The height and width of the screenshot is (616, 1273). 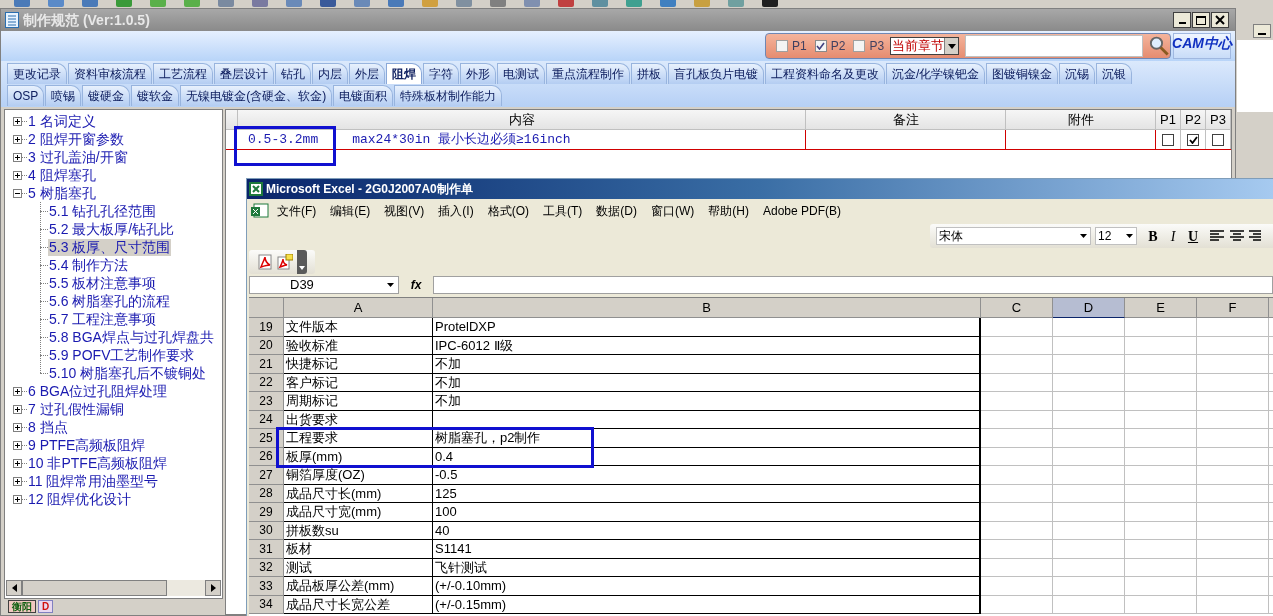 I want to click on menu-item: 数据(D), so click(x=616, y=211).